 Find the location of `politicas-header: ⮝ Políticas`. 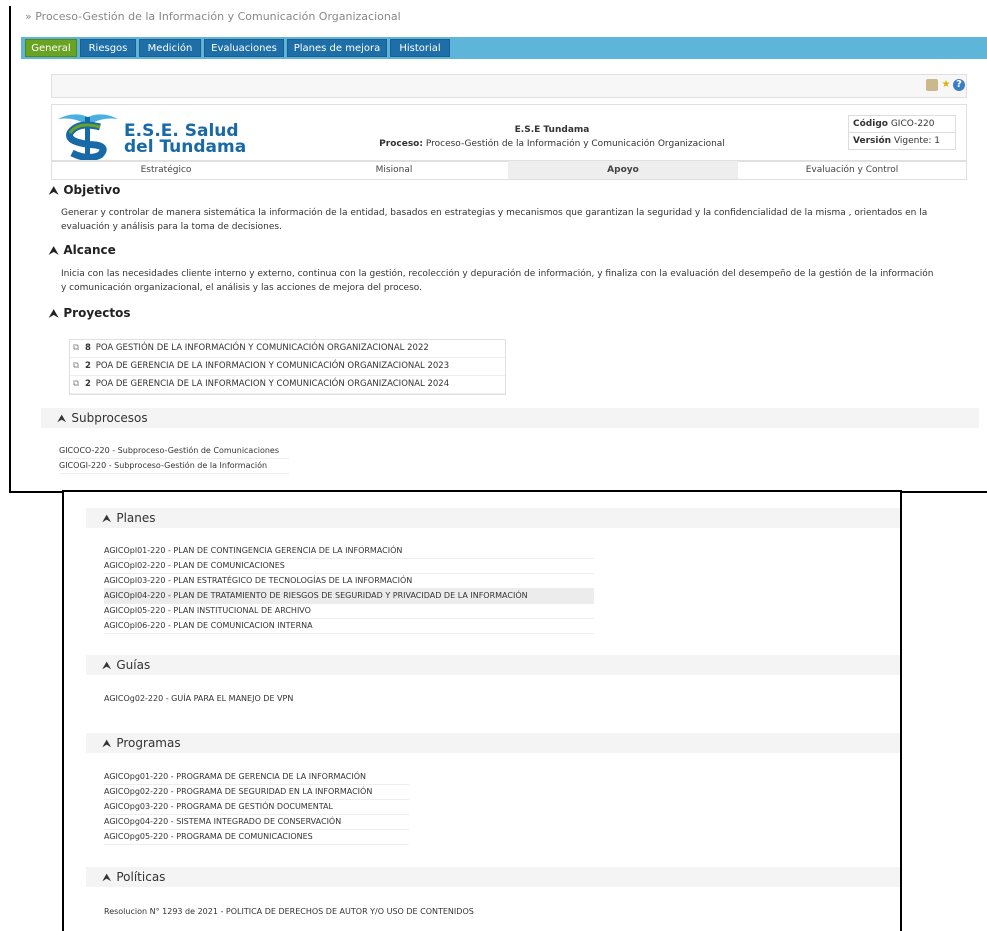

politicas-header: ⮝ Políticas is located at coordinates (493, 877).